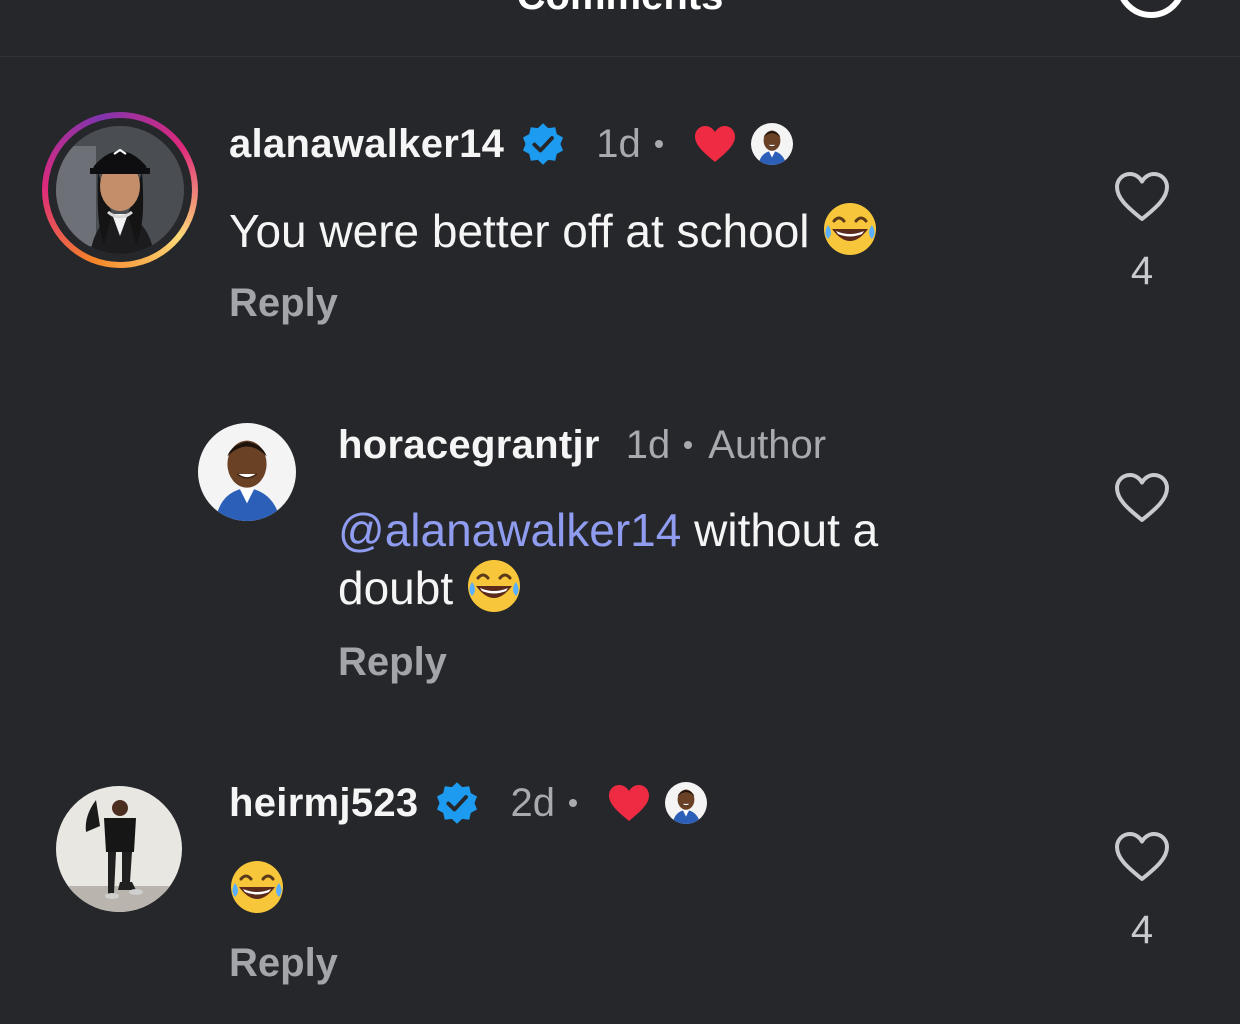 This screenshot has width=1240, height=1024. What do you see at coordinates (511, 144) in the screenshot?
I see `comment-meta: alanawalker14 1d` at bounding box center [511, 144].